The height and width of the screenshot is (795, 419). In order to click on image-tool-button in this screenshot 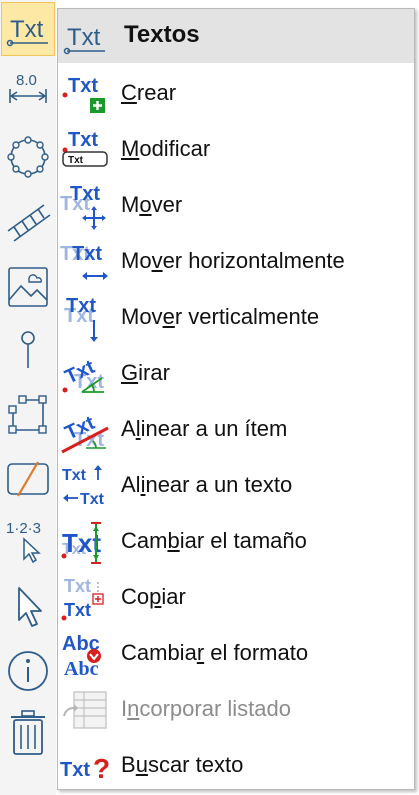, I will do `click(28, 287)`.